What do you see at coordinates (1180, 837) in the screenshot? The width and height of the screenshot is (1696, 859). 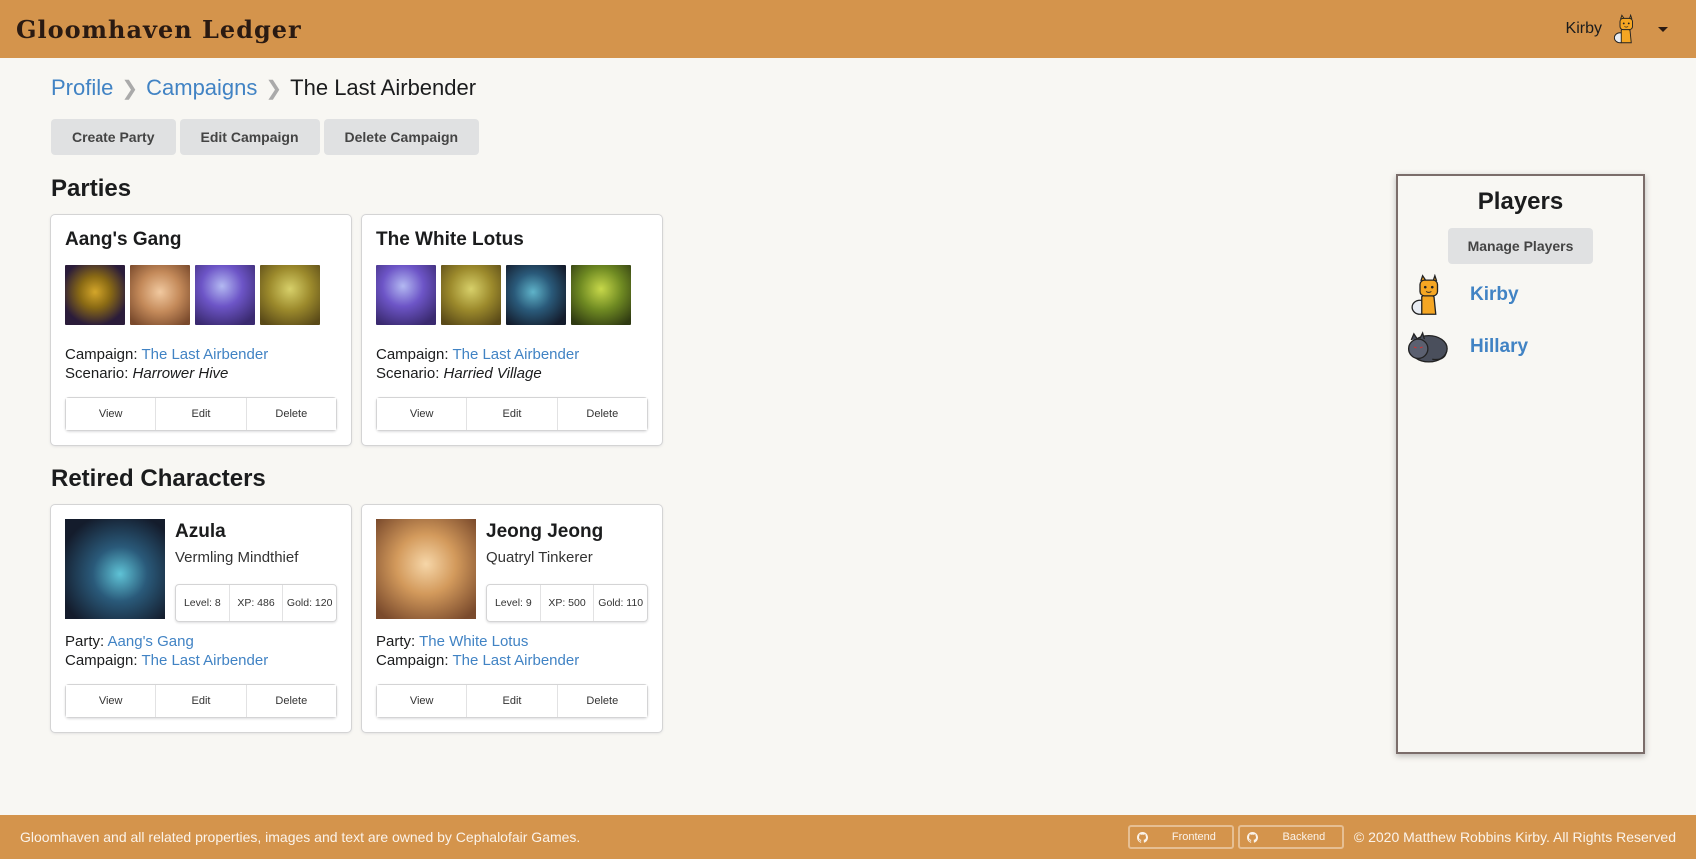 I see `frontend-github-button: Frontend` at bounding box center [1180, 837].